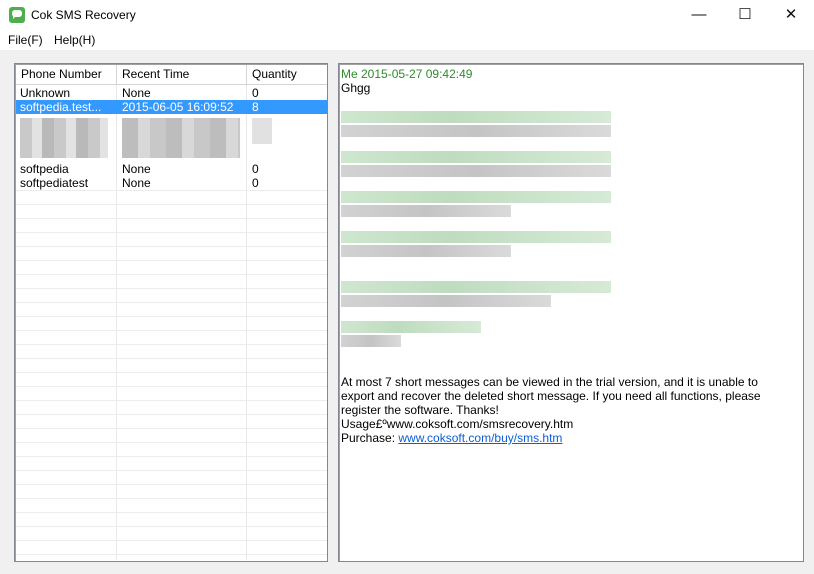  I want to click on menu-file: File(F), so click(25, 40).